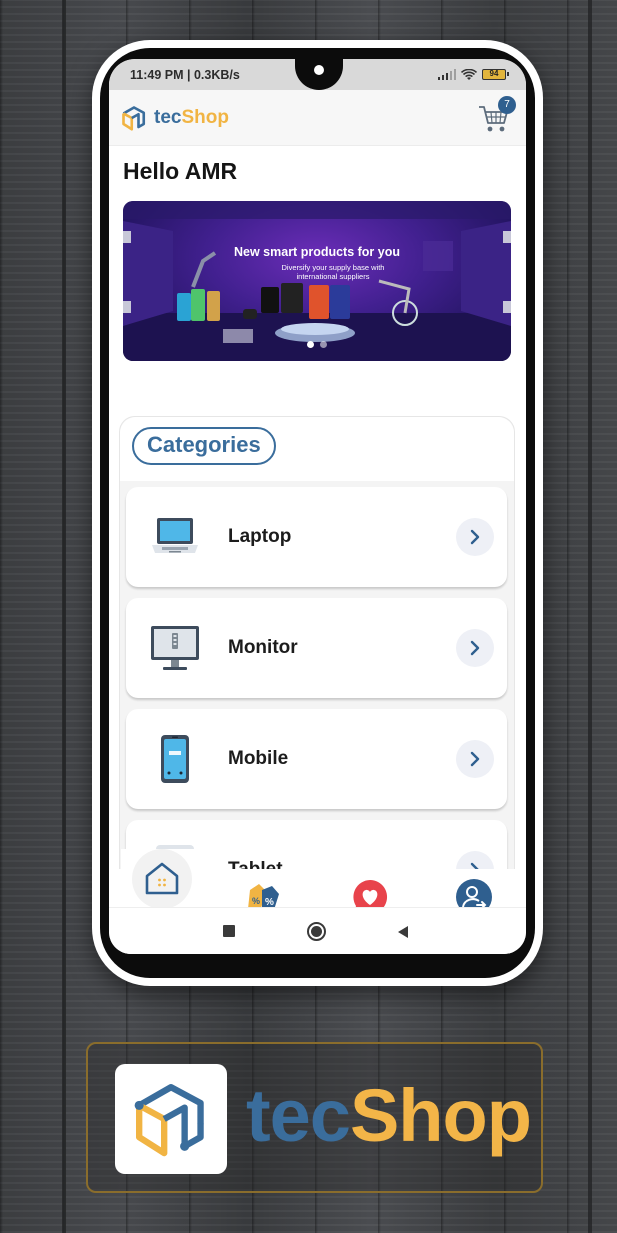 The image size is (617, 1233). Describe the element at coordinates (260, 536) in the screenshot. I see `category-label: Laptop` at that location.